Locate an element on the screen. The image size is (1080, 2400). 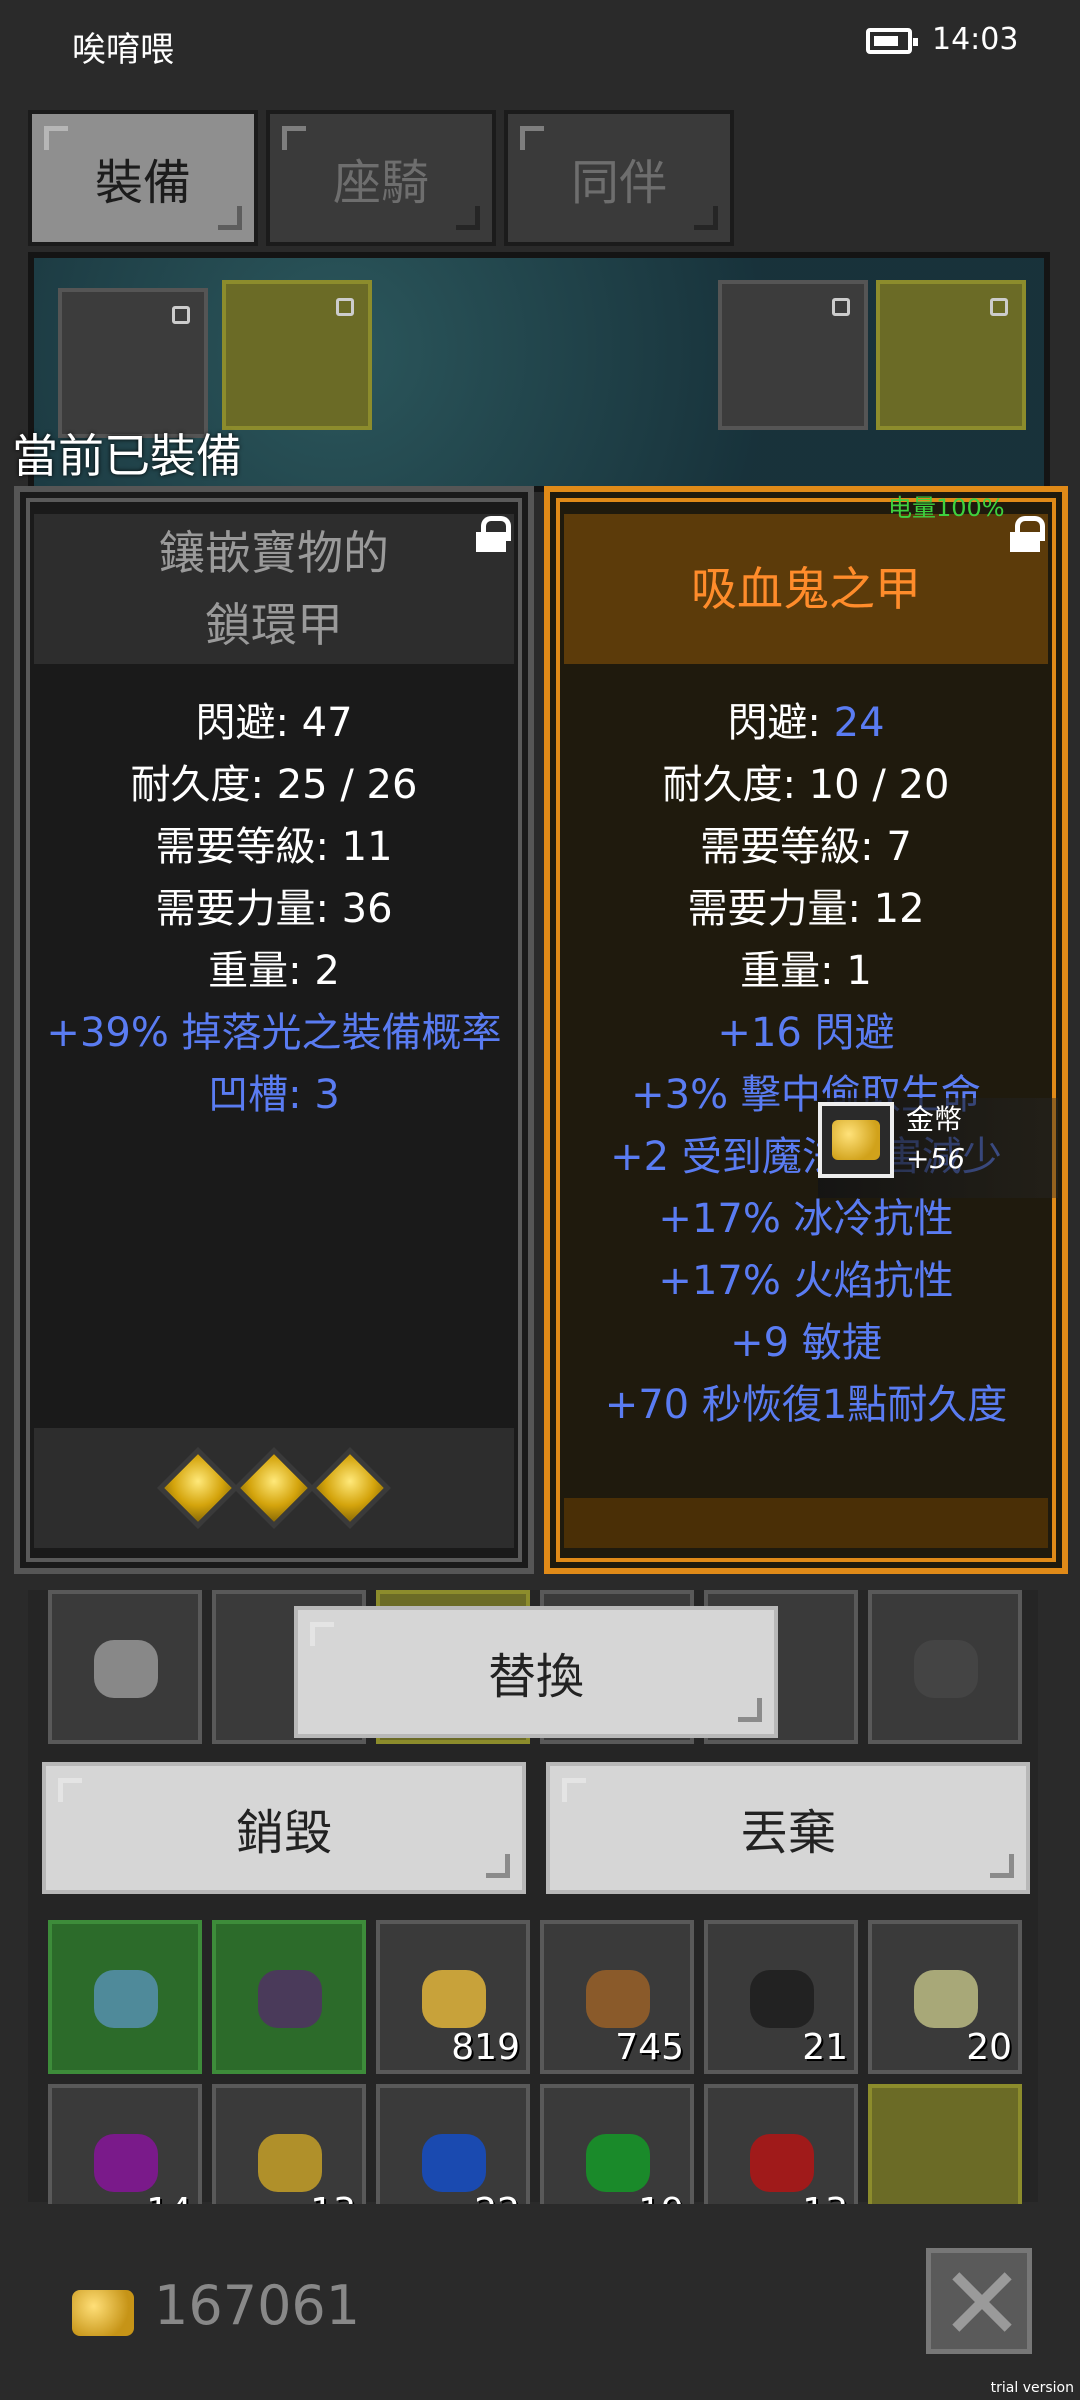
inventory-slot: 745 is located at coordinates (617, 1997).